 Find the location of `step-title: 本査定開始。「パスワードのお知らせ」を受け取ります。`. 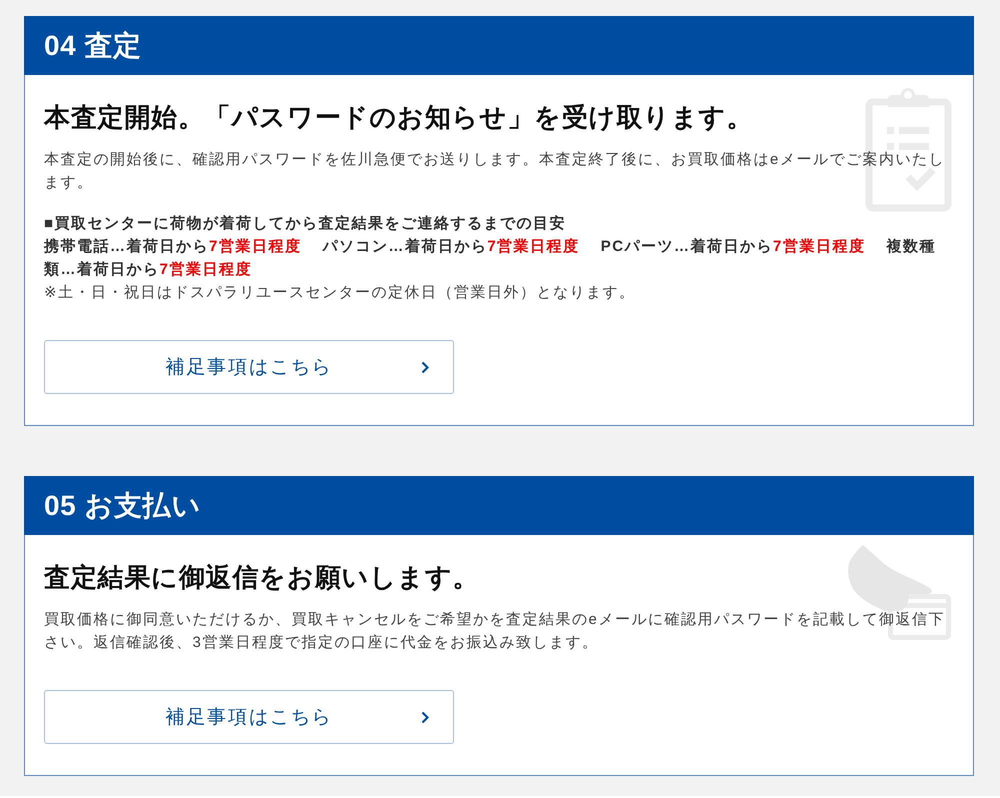

step-title: 本査定開始。「パスワードのお知らせ」を受け取ります。 is located at coordinates (399, 117).